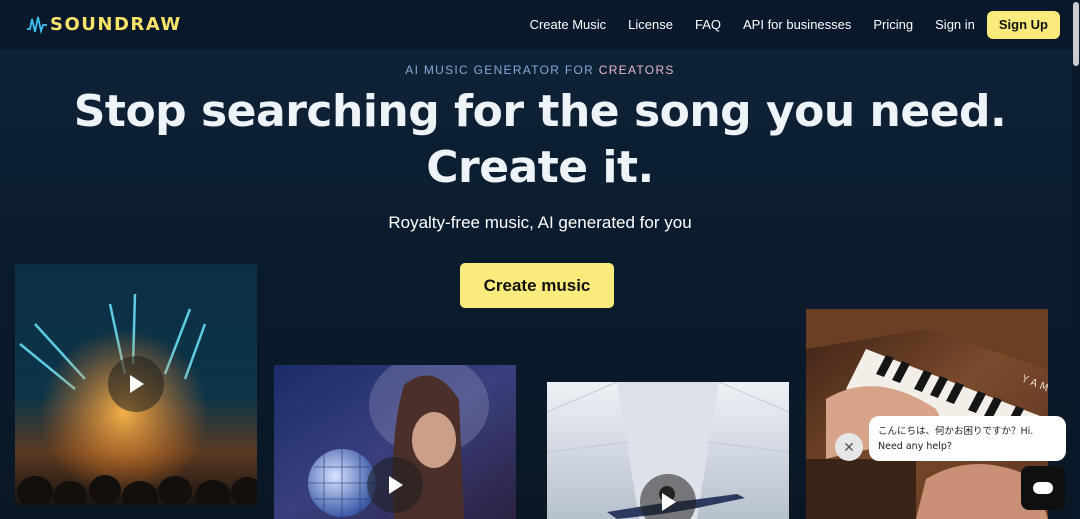 Image resolution: width=1080 pixels, height=519 pixels. Describe the element at coordinates (395, 442) in the screenshot. I see `media-card-disco` at that location.